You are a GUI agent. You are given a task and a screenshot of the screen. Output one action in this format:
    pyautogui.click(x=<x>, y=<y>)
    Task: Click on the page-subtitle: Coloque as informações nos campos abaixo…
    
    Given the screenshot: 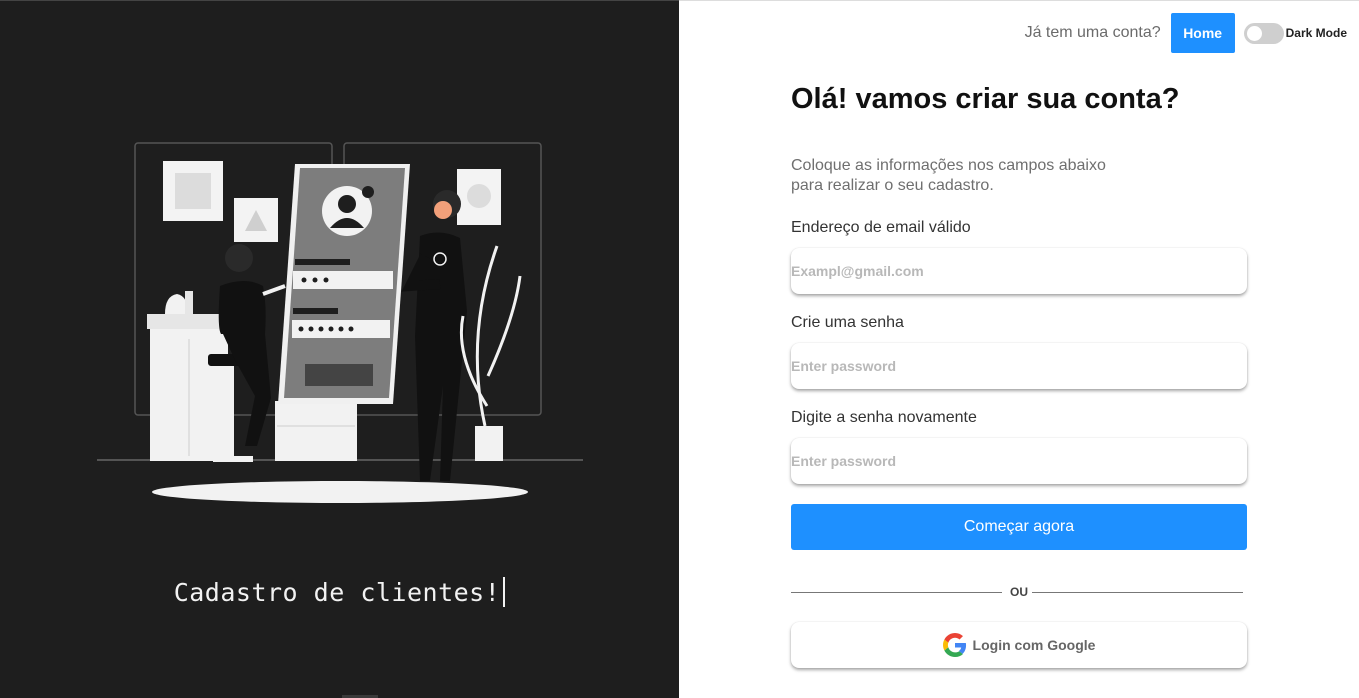 What is the action you would take?
    pyautogui.click(x=981, y=176)
    